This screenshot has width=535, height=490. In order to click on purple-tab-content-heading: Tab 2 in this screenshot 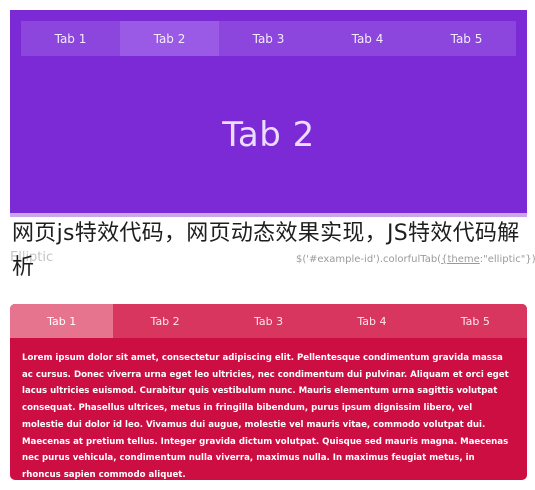, I will do `click(268, 135)`.